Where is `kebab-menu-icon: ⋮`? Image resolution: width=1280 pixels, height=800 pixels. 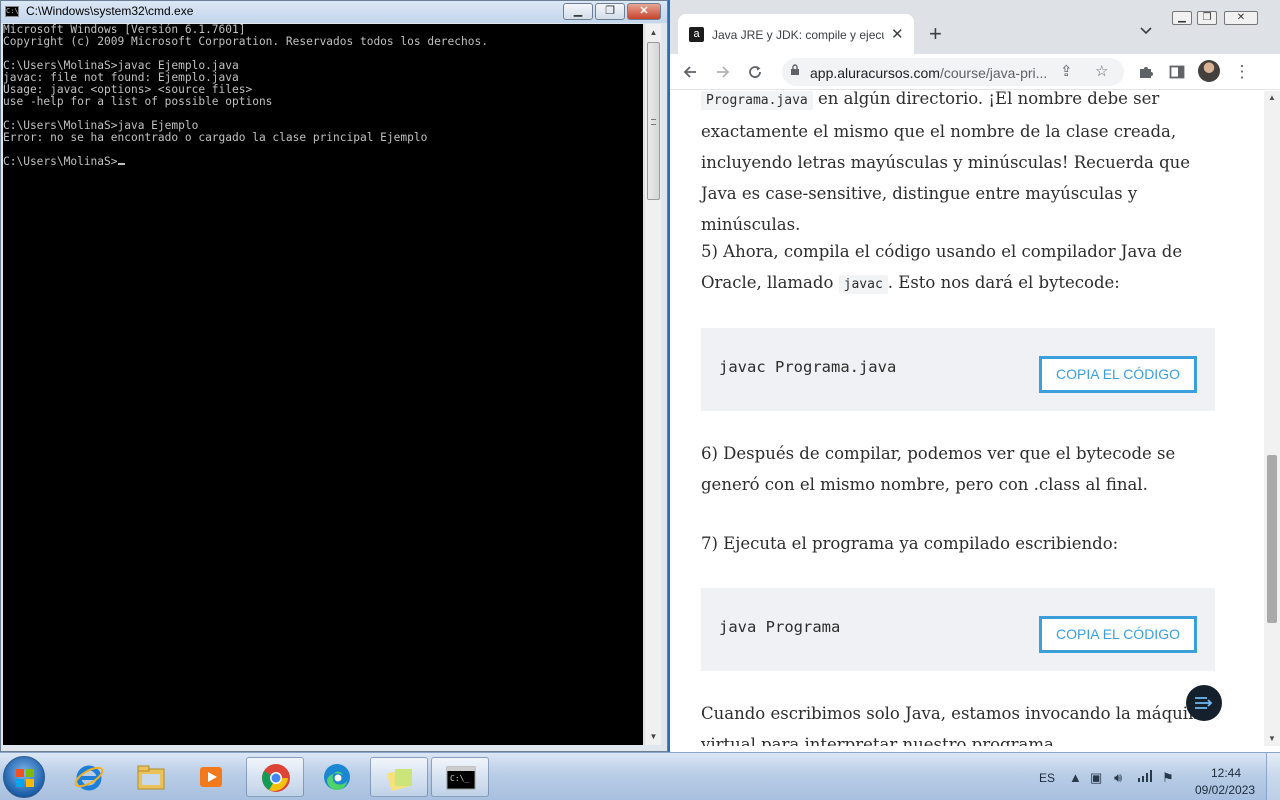 kebab-menu-icon: ⋮ is located at coordinates (1242, 72).